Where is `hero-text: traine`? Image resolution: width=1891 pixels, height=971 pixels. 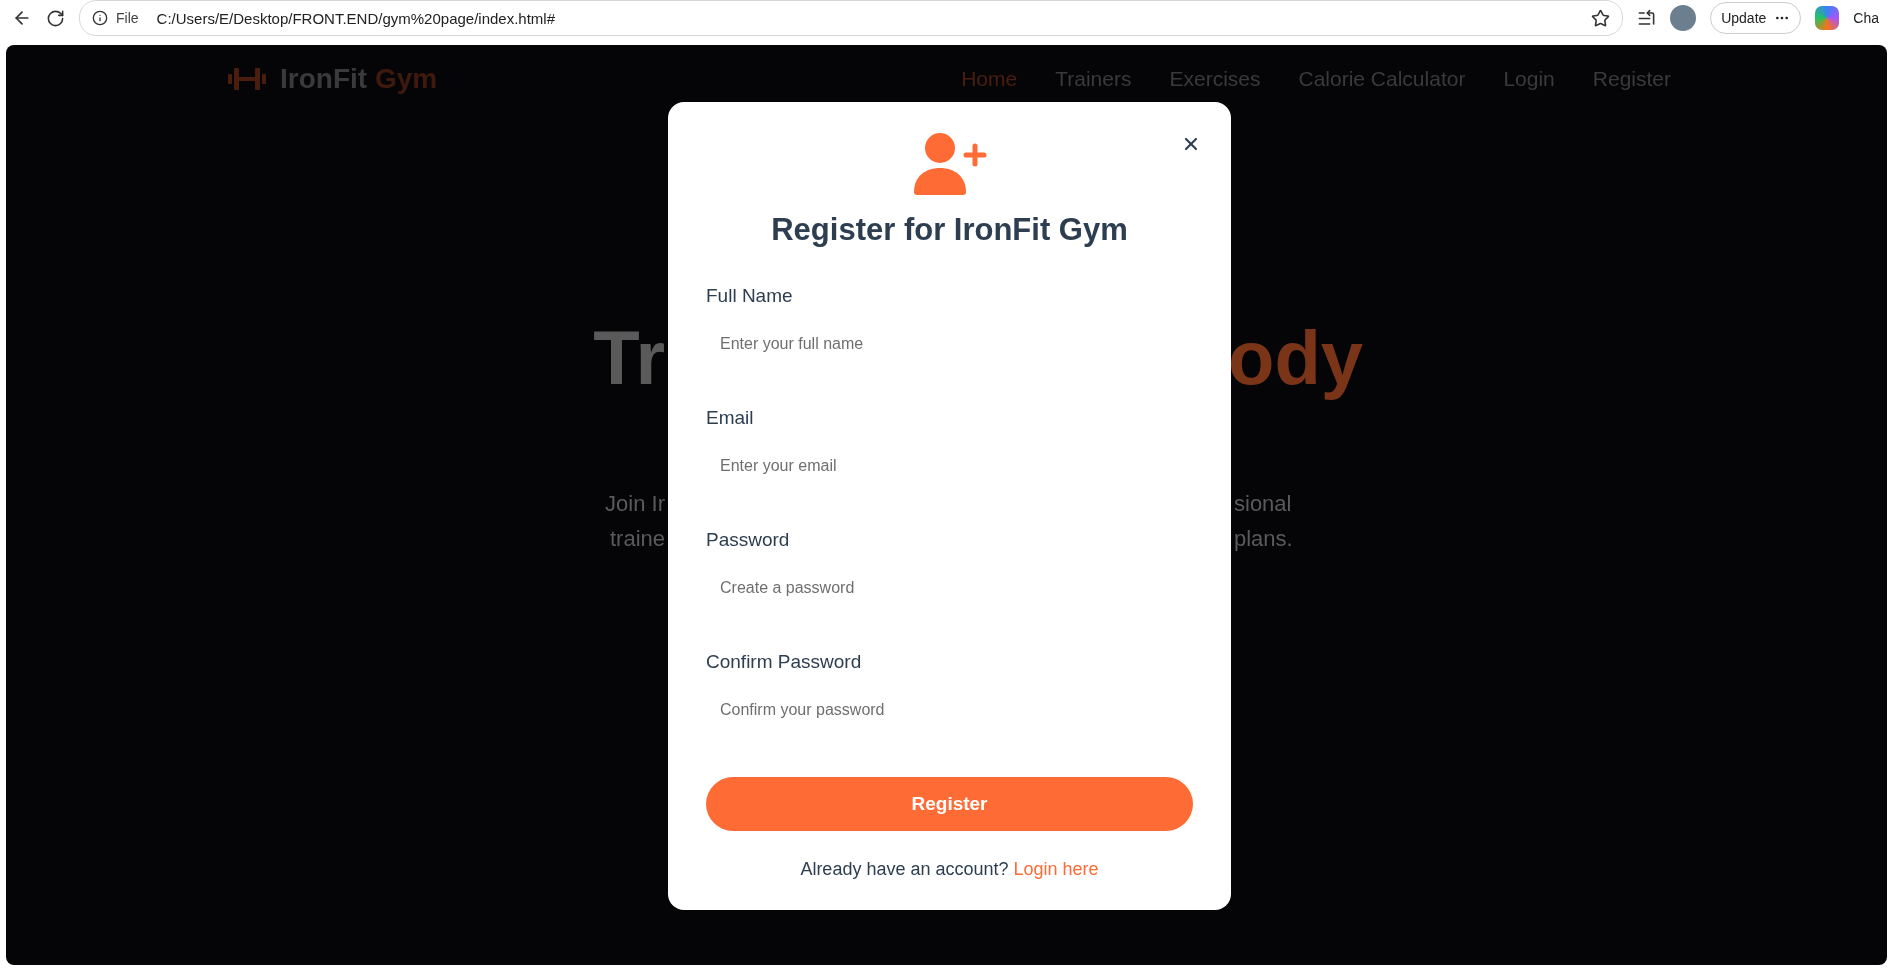
hero-text: traine is located at coordinates (637, 539).